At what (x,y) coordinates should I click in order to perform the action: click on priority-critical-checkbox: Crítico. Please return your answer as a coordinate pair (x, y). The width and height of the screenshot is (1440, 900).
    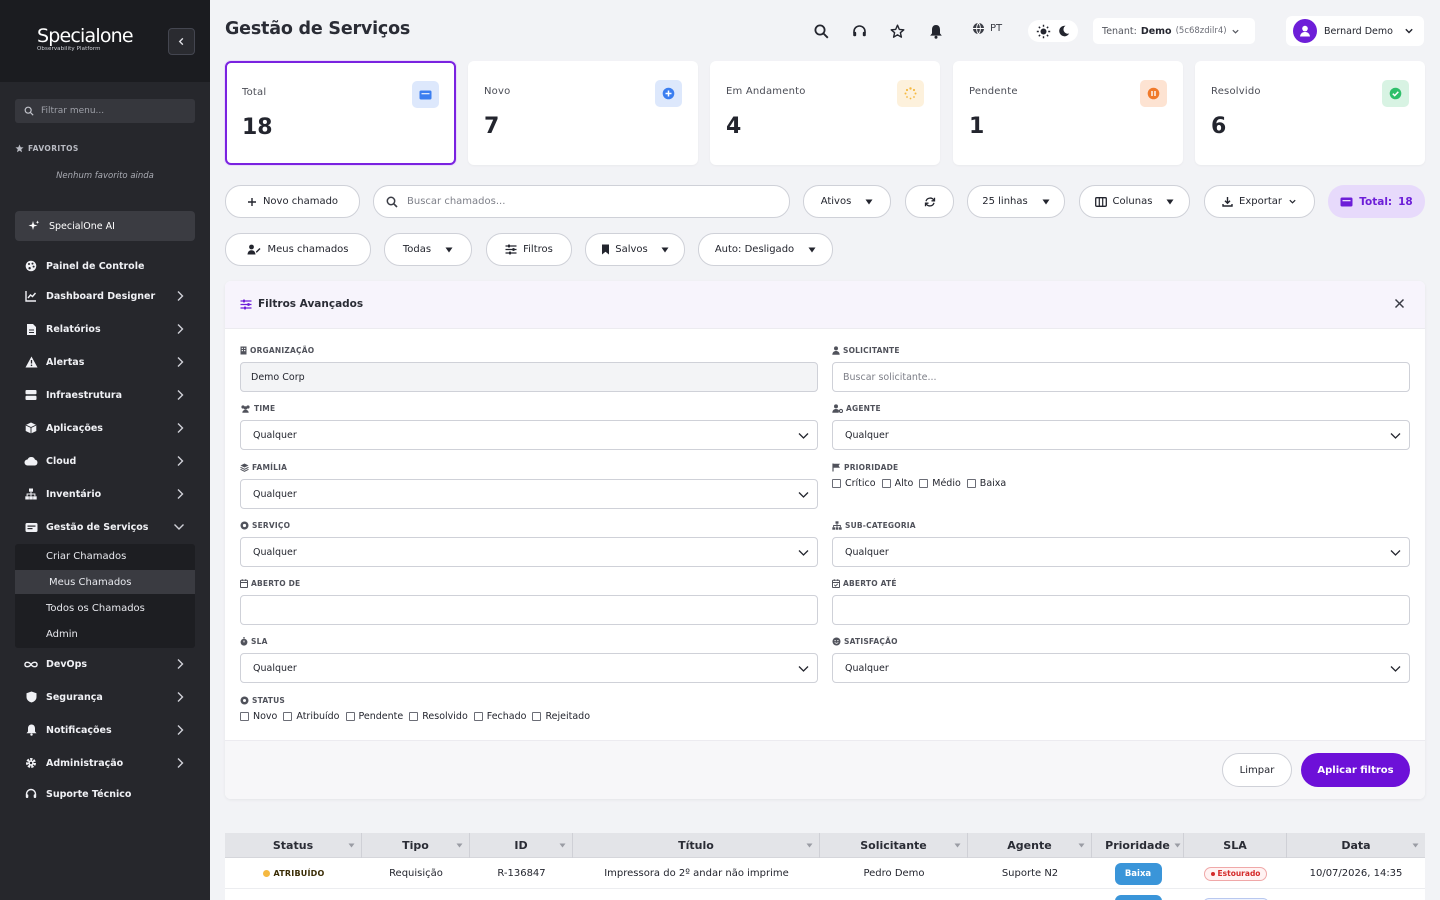
    Looking at the image, I should click on (854, 483).